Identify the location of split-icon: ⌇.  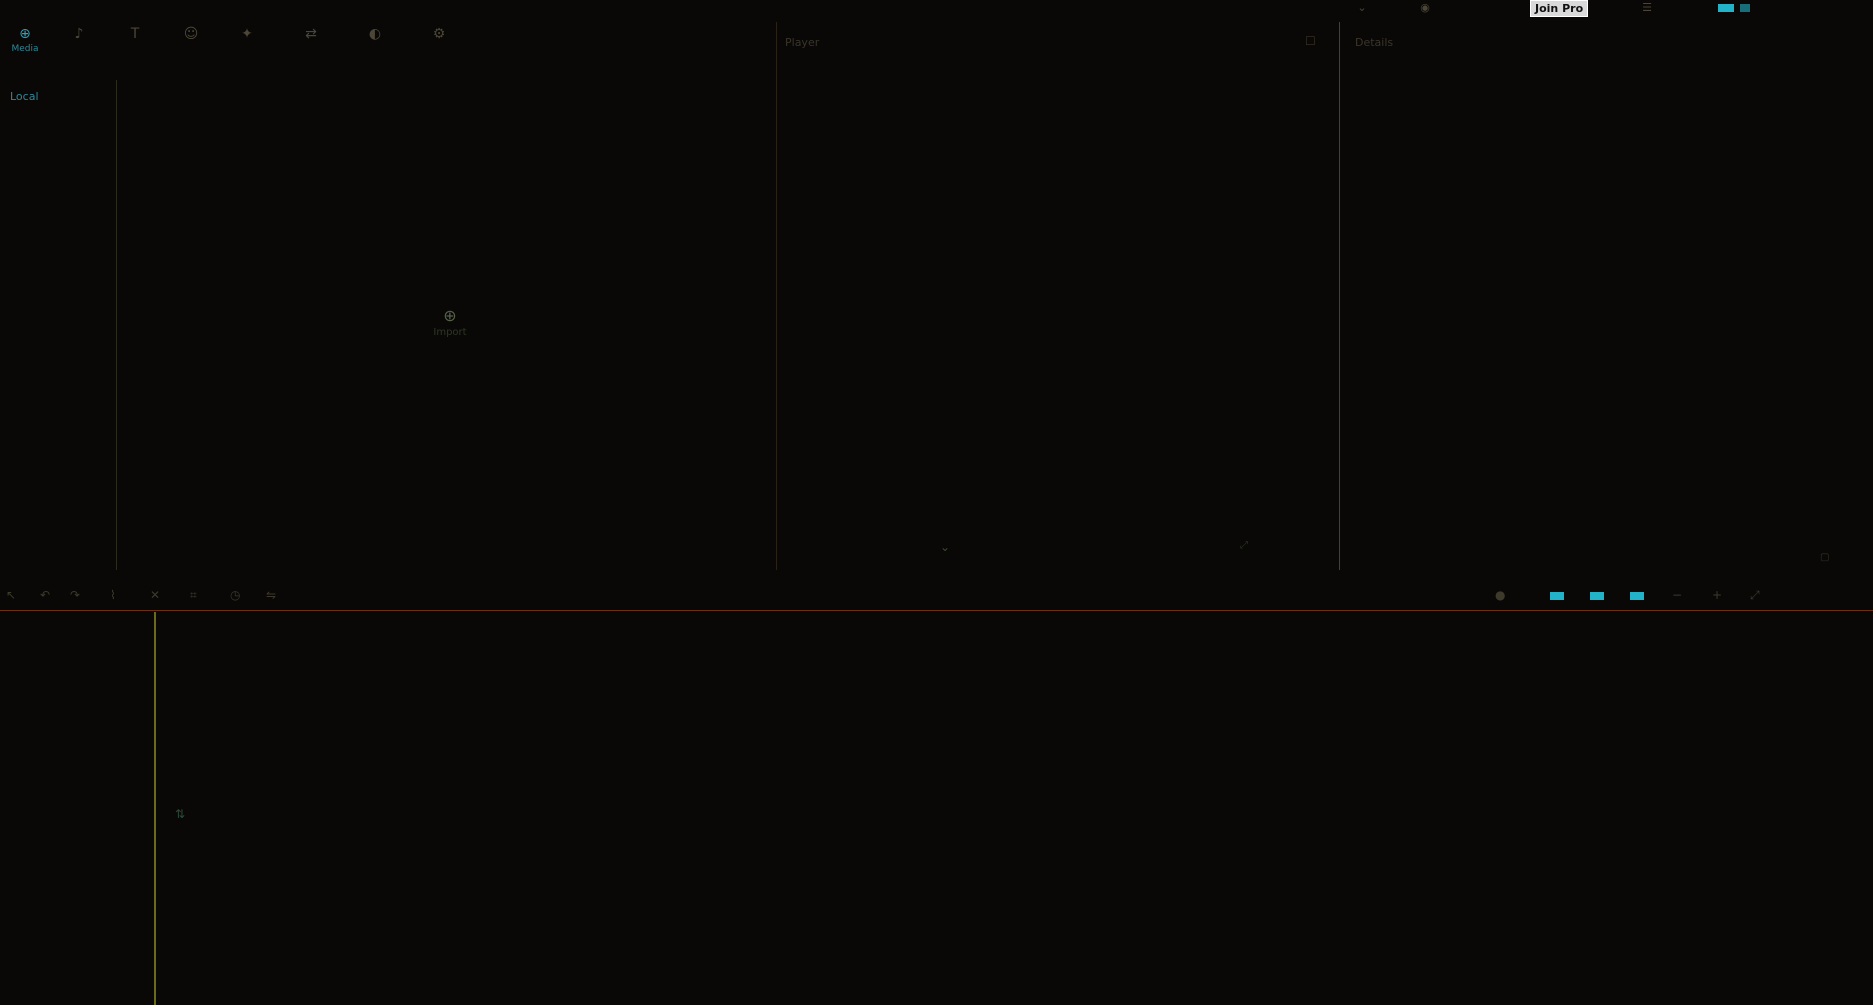
(113, 595).